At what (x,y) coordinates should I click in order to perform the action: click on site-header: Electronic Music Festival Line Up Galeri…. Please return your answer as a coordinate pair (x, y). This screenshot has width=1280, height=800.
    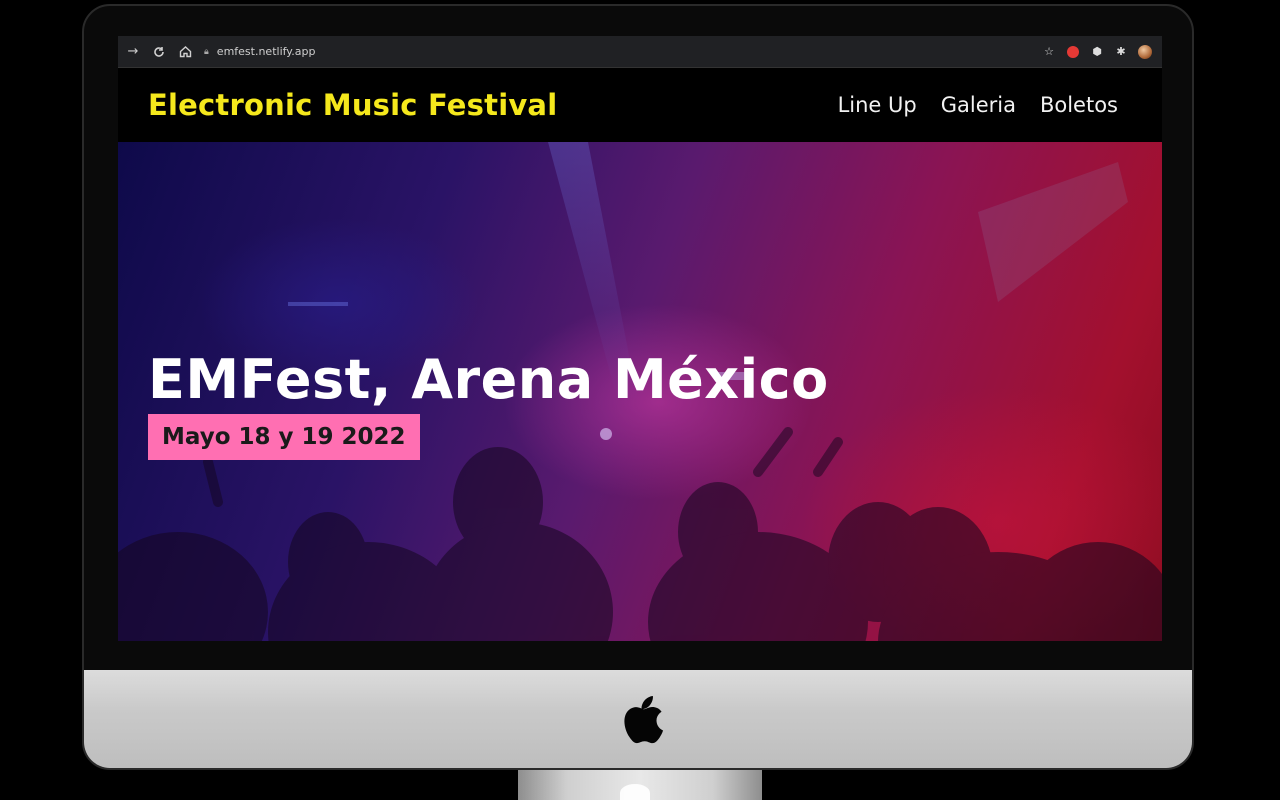
    Looking at the image, I should click on (640, 105).